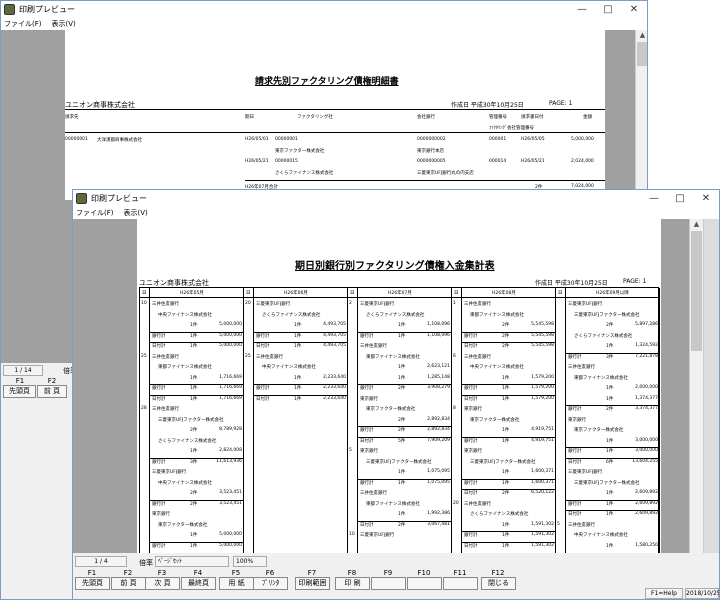  I want to click on front-menu-bar: ファイル(F) 表示(V), so click(396, 212).